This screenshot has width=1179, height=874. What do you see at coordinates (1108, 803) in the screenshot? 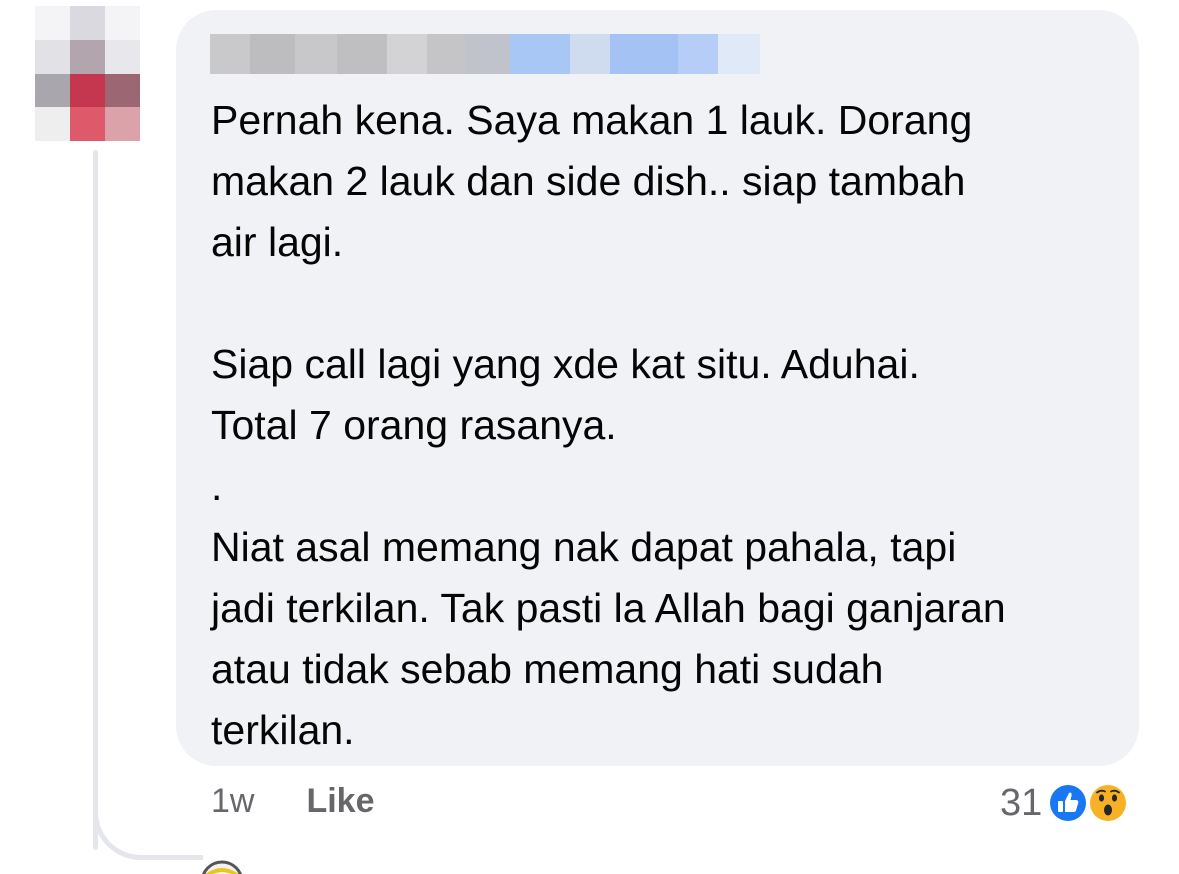
I see `wow-icon` at bounding box center [1108, 803].